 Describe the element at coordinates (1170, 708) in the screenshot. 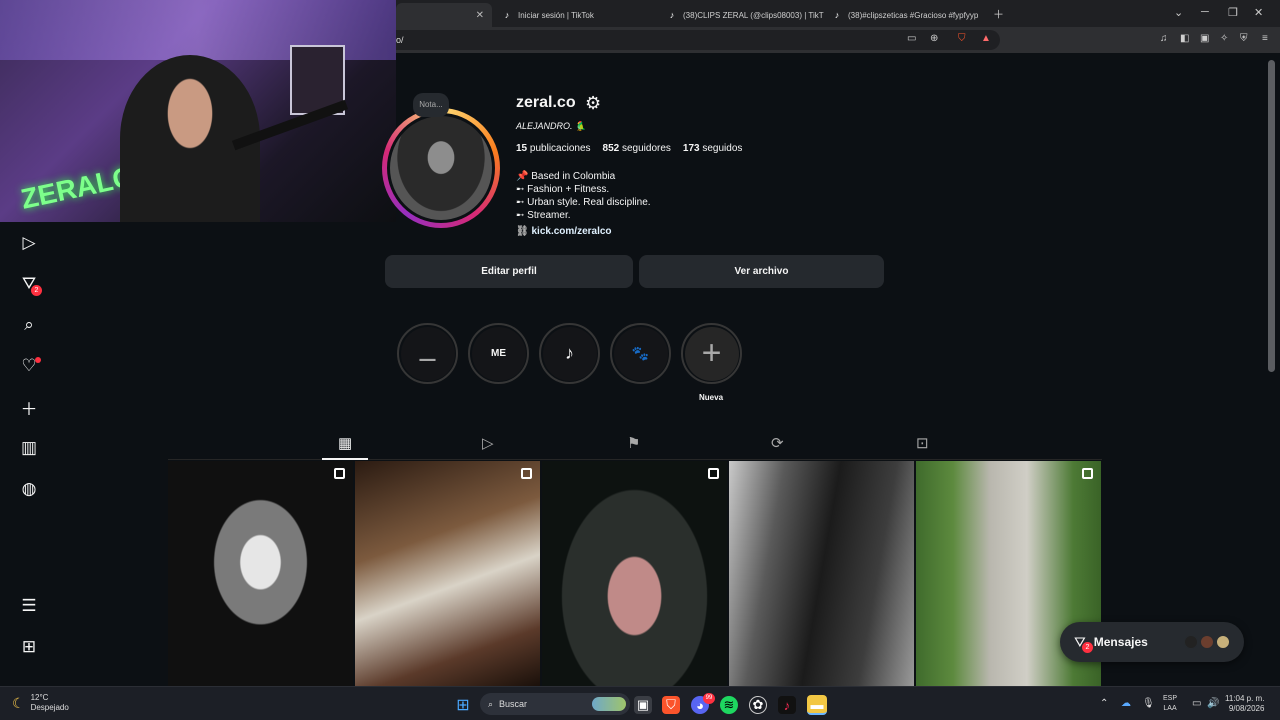

I see `keyboard-layout: LAA` at that location.